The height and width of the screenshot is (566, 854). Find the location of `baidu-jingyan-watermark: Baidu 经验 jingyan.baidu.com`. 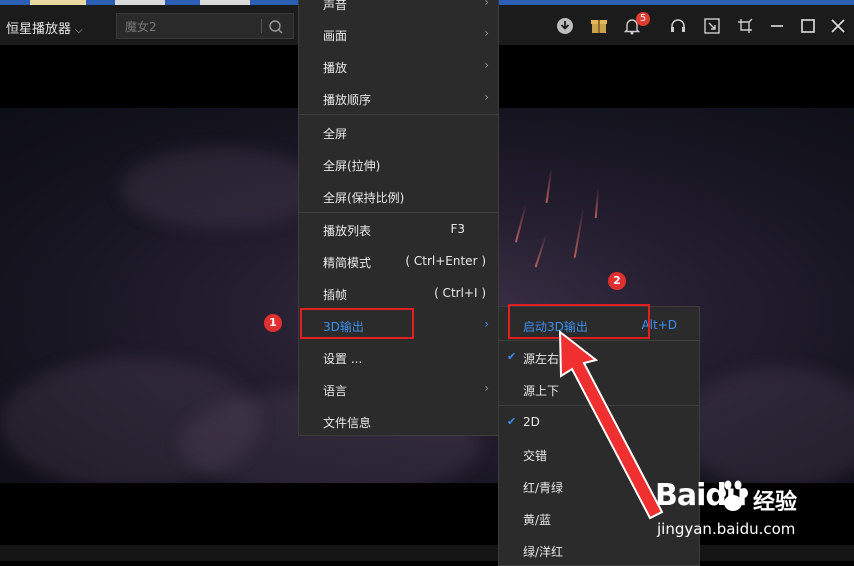

baidu-jingyan-watermark: Baidu 经验 jingyan.baidu.com is located at coordinates (730, 510).